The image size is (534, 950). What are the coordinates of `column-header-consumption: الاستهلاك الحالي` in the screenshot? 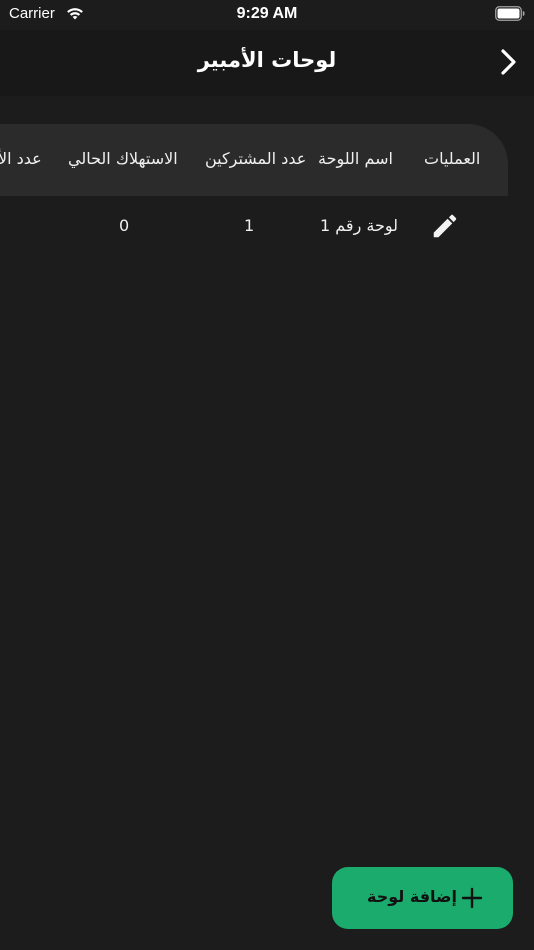 It's located at (123, 158).